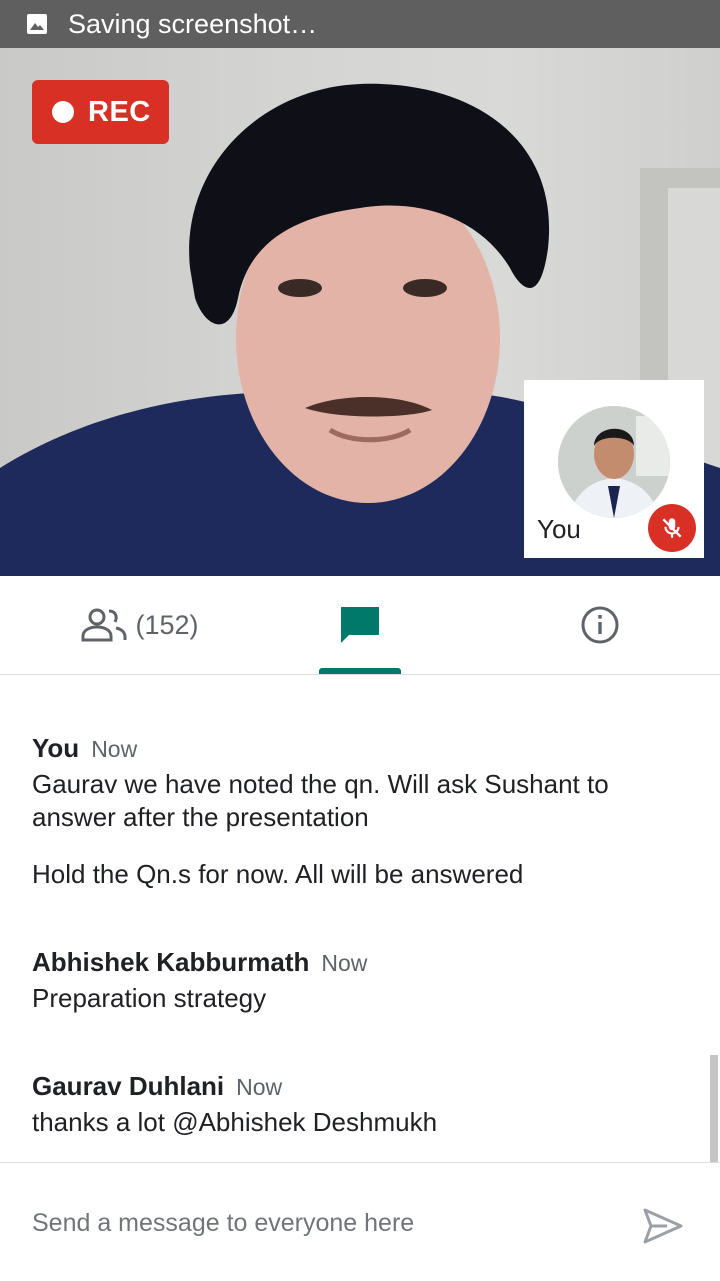  Describe the element at coordinates (559, 529) in the screenshot. I see `self-view-label: You` at that location.